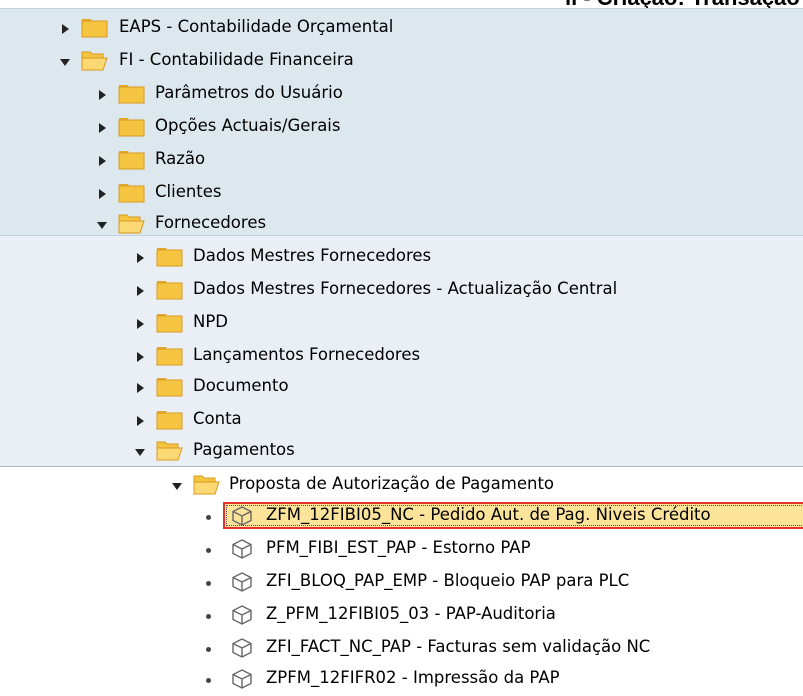 This screenshot has height=696, width=803. I want to click on page-title: ii - Criação: Transação ZPFM_12FIBI05_NC, so click(684, 4).